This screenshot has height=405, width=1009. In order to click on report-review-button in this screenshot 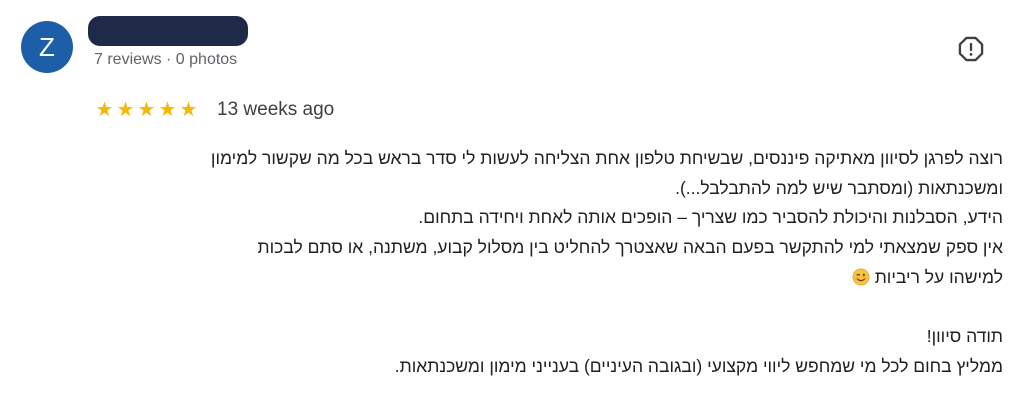, I will do `click(971, 49)`.